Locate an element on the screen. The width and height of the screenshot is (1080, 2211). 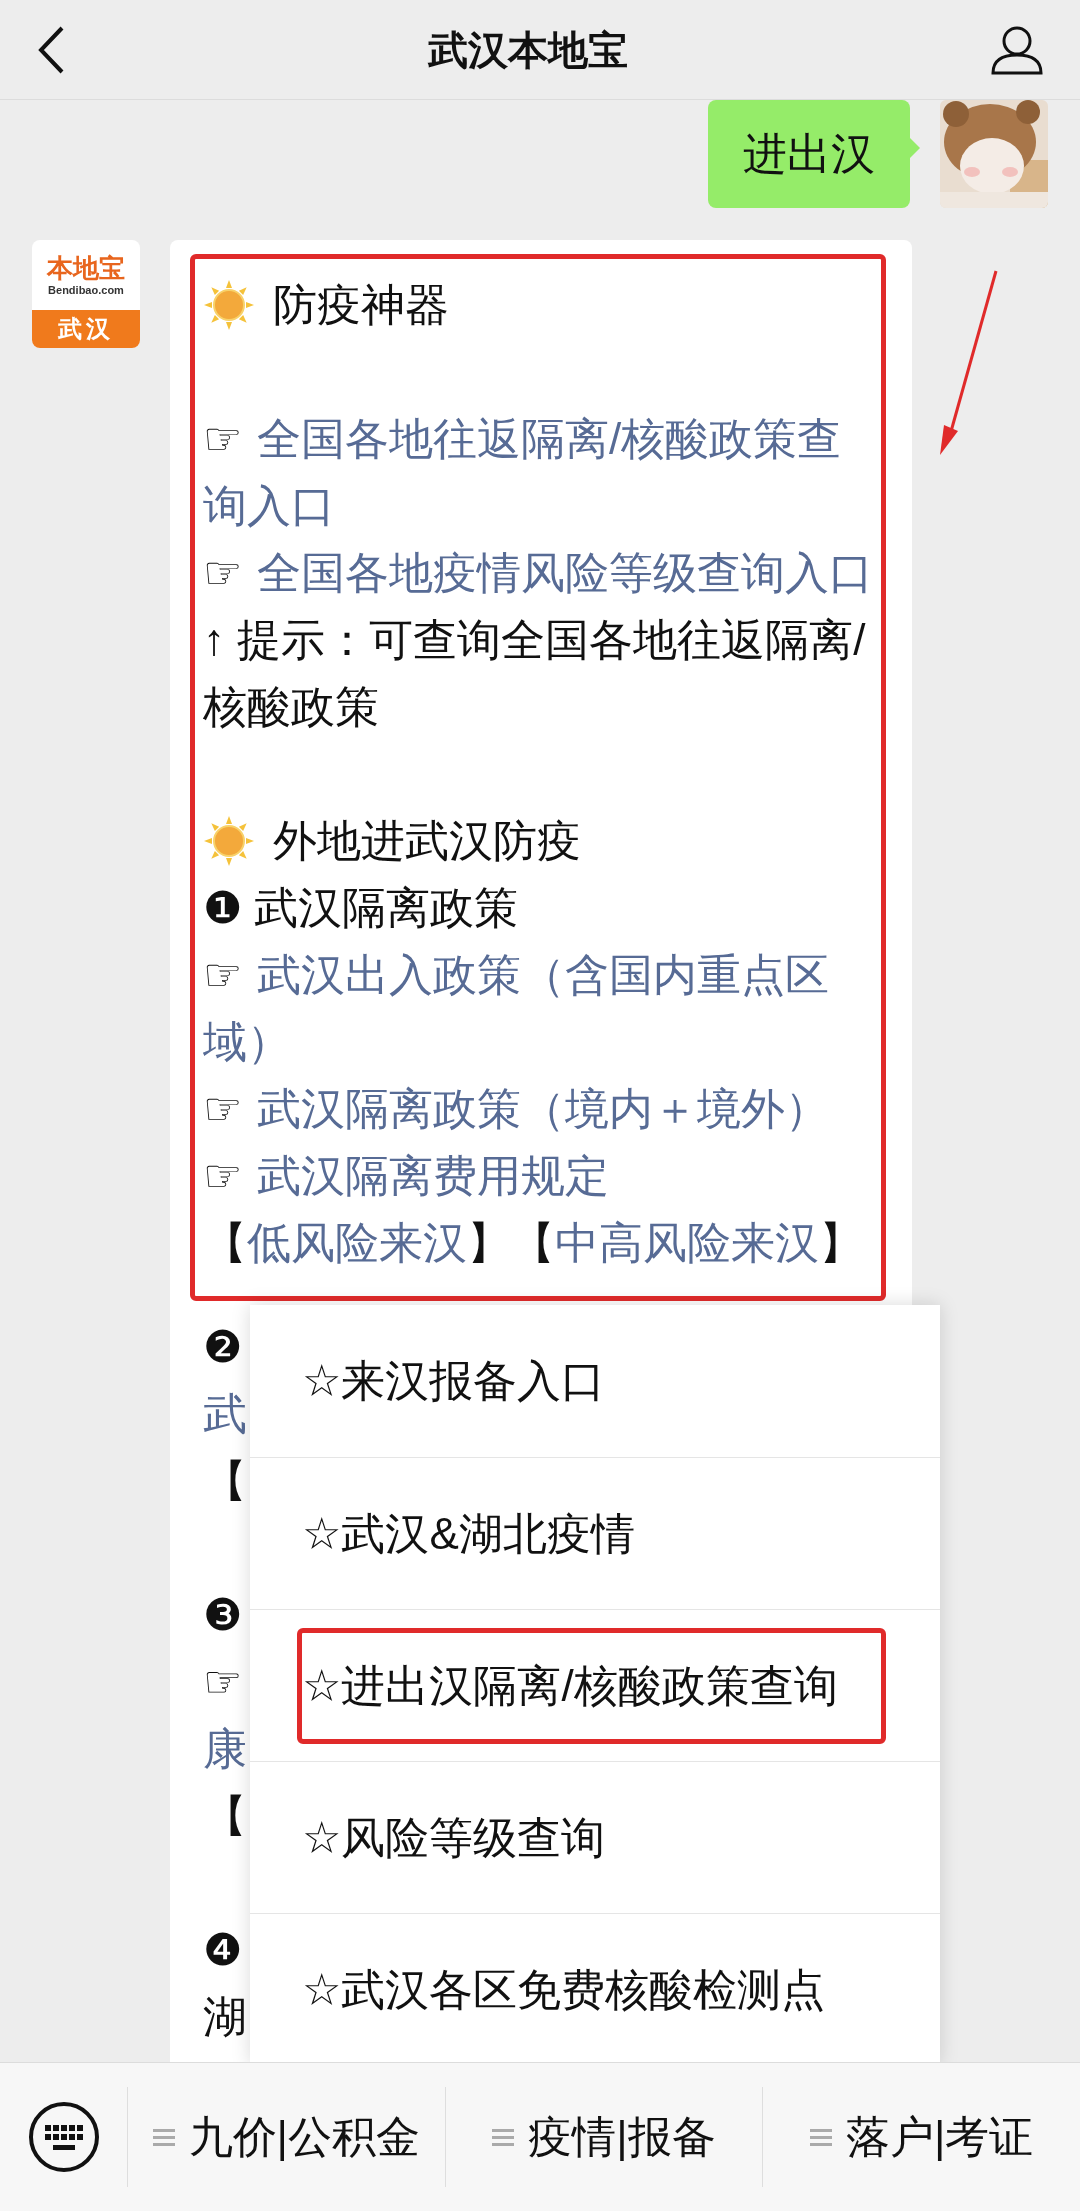
bottom-menu-button: 九价|公积金 is located at coordinates (286, 2137).